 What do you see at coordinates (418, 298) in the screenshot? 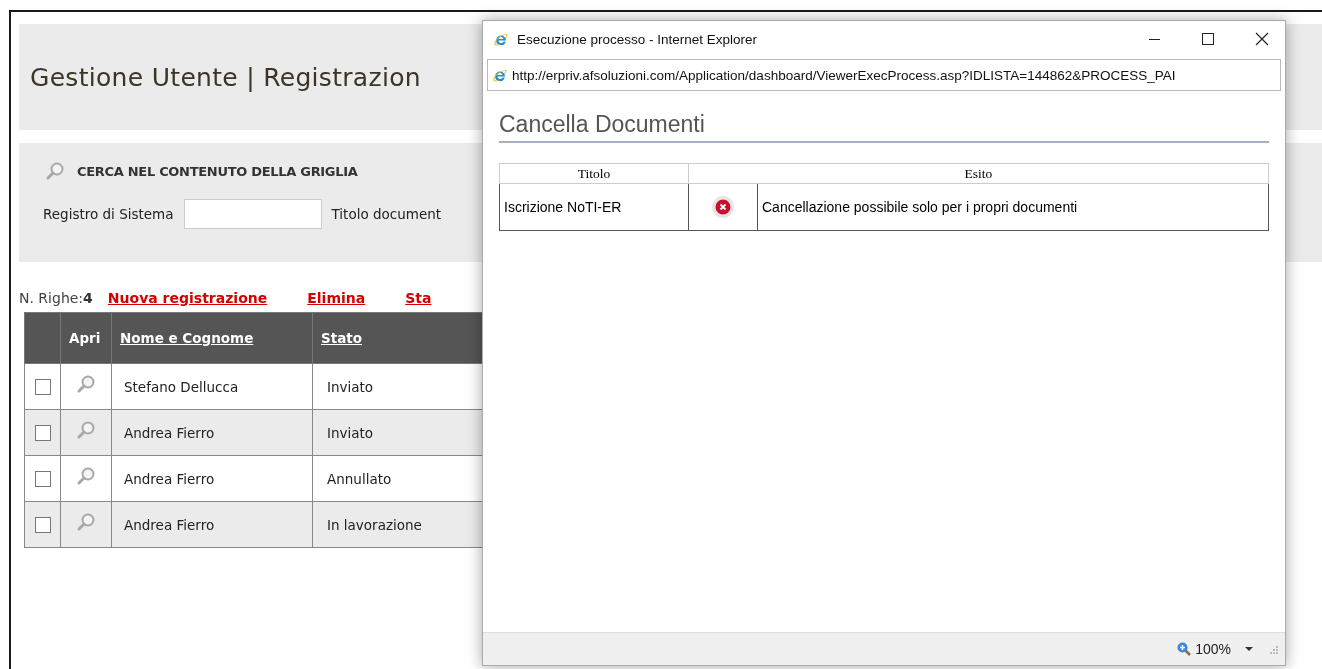
I see `action-link: Sta` at bounding box center [418, 298].